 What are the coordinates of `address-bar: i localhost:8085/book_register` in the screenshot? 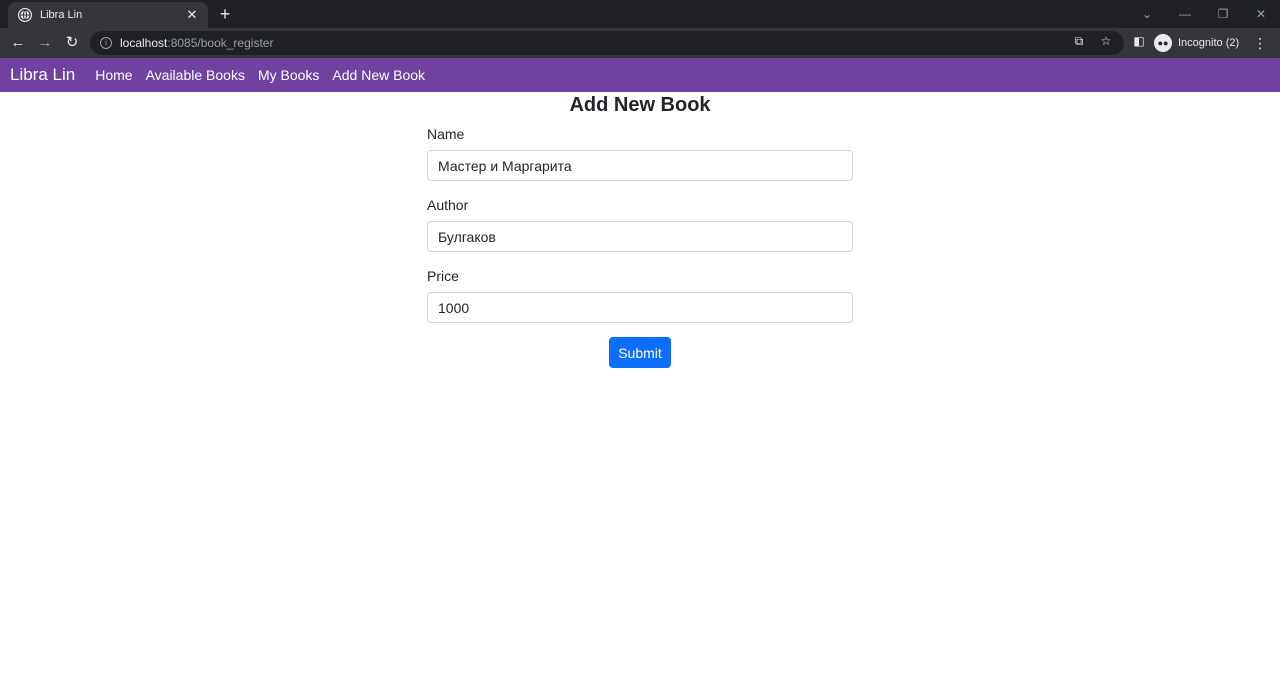 It's located at (607, 43).